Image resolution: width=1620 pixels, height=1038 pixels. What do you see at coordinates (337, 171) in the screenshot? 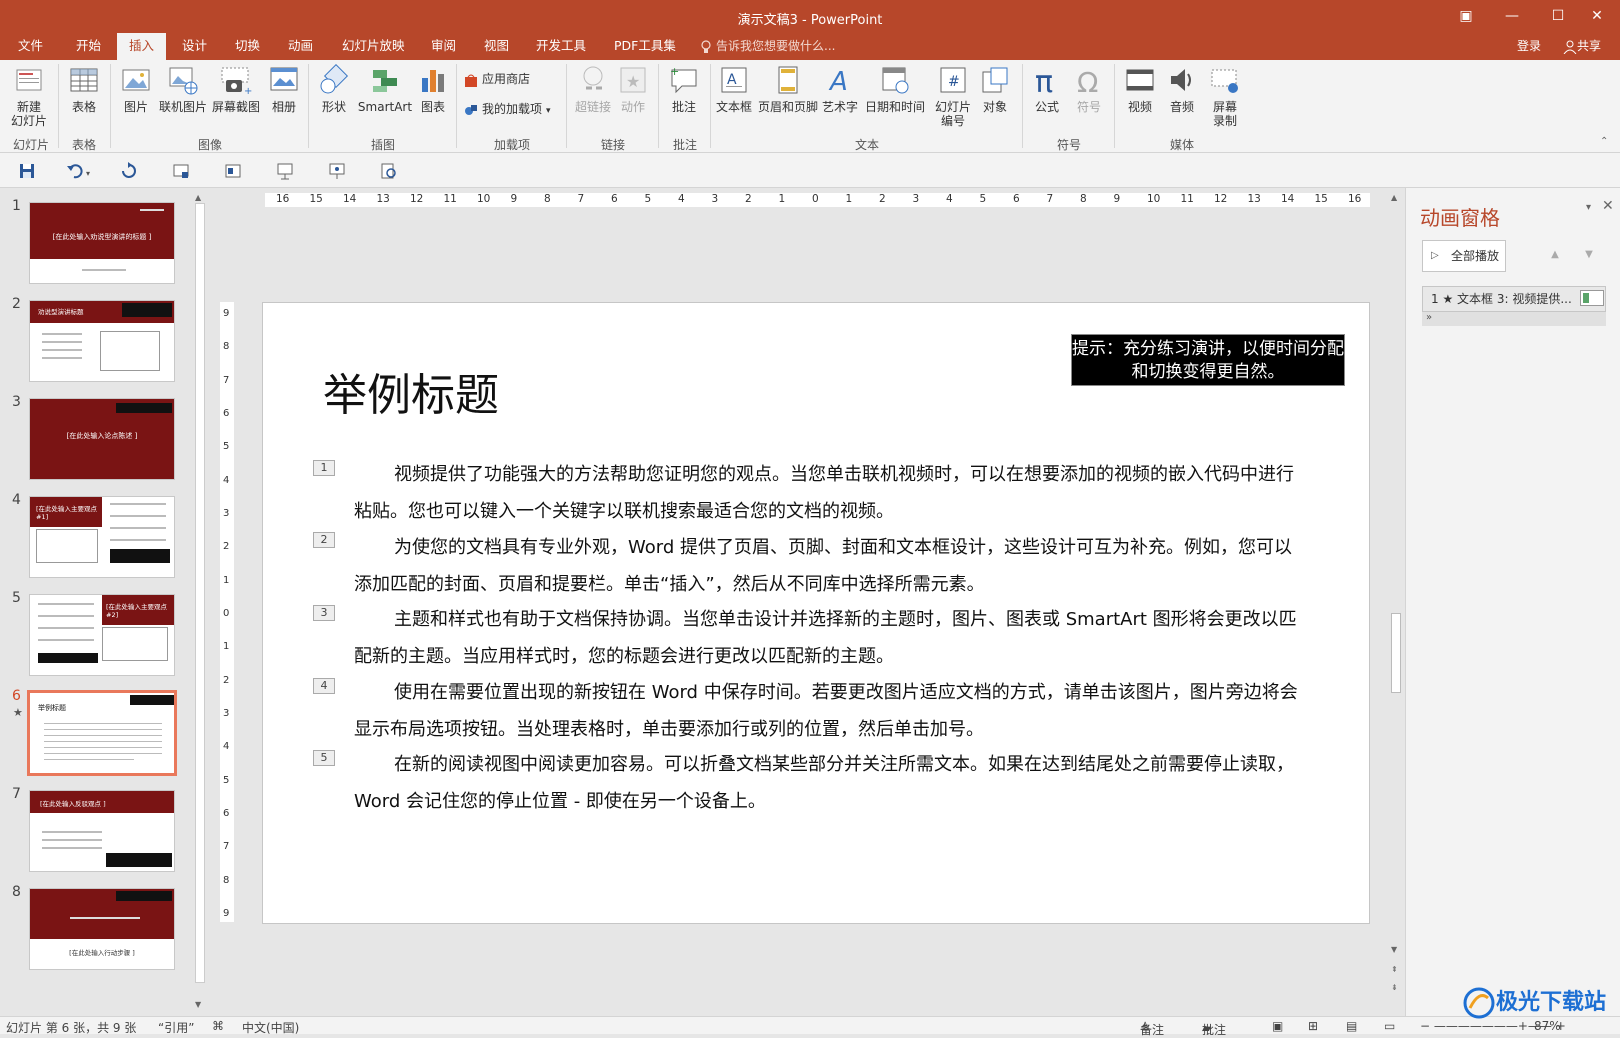
I see `presenter-icon` at bounding box center [337, 171].